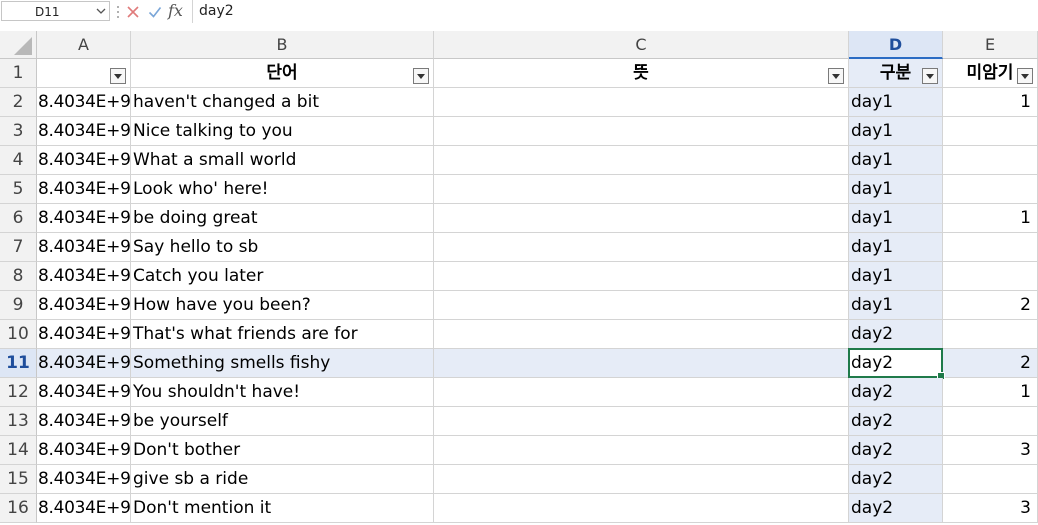 This screenshot has width=1038, height=525. Describe the element at coordinates (18, 189) in the screenshot. I see `row-header-5: 5` at that location.